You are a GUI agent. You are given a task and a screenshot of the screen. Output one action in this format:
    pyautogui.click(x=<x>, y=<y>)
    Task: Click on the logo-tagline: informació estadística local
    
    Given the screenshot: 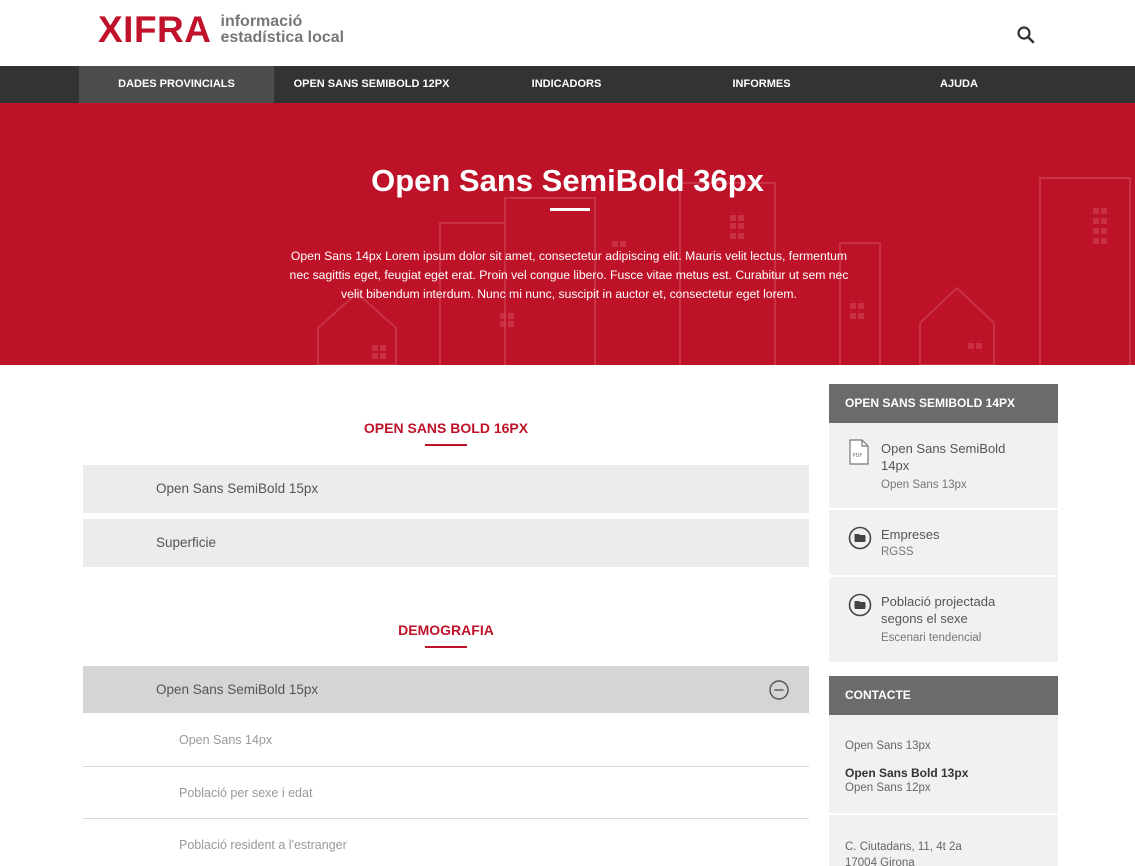 What is the action you would take?
    pyautogui.click(x=283, y=30)
    